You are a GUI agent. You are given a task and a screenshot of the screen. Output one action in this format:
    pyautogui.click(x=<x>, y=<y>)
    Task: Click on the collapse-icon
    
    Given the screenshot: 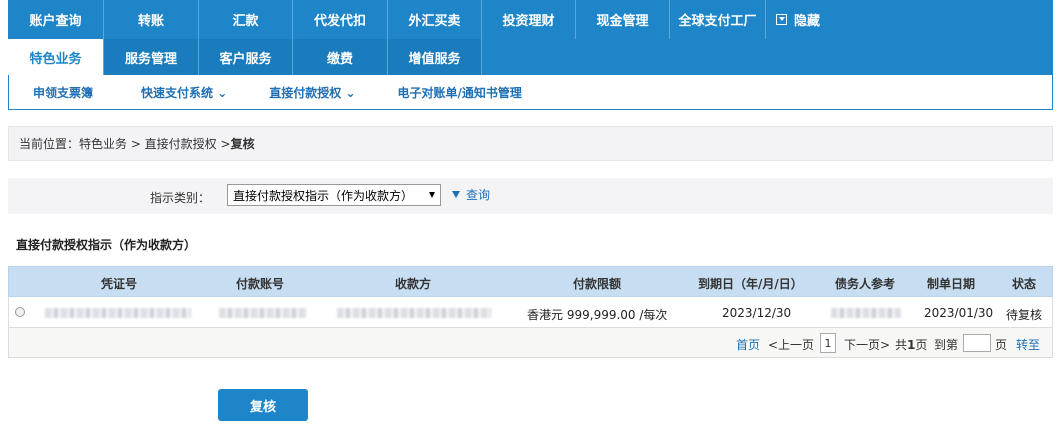 What is the action you would take?
    pyautogui.click(x=781, y=19)
    